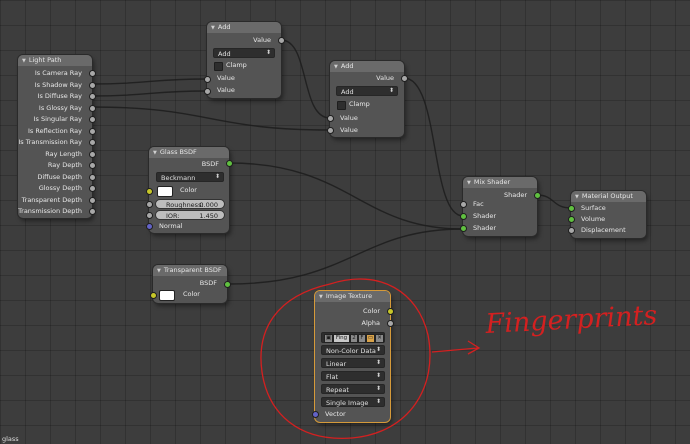 Image resolution: width=690 pixels, height=444 pixels. Describe the element at coordinates (515, 195) in the screenshot. I see `mix-shader-output-label: Shader` at that location.